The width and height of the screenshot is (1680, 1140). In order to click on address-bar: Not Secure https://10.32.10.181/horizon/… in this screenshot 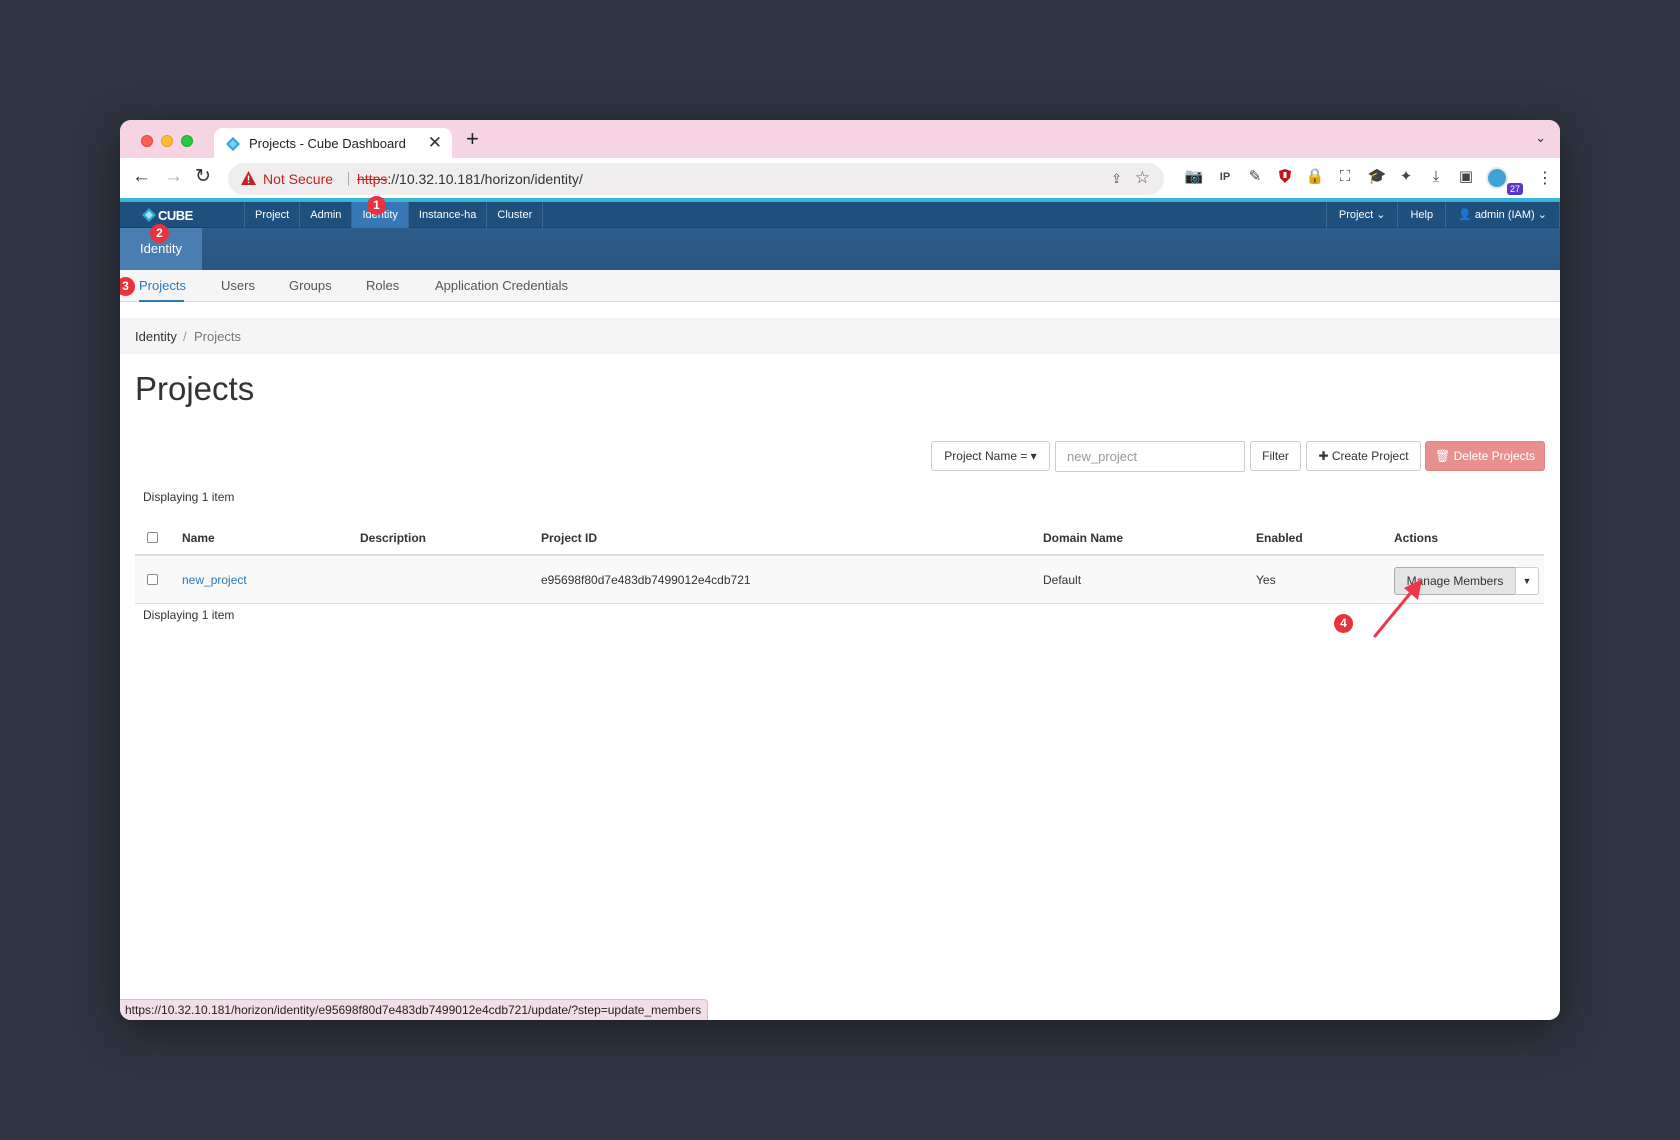, I will do `click(696, 179)`.